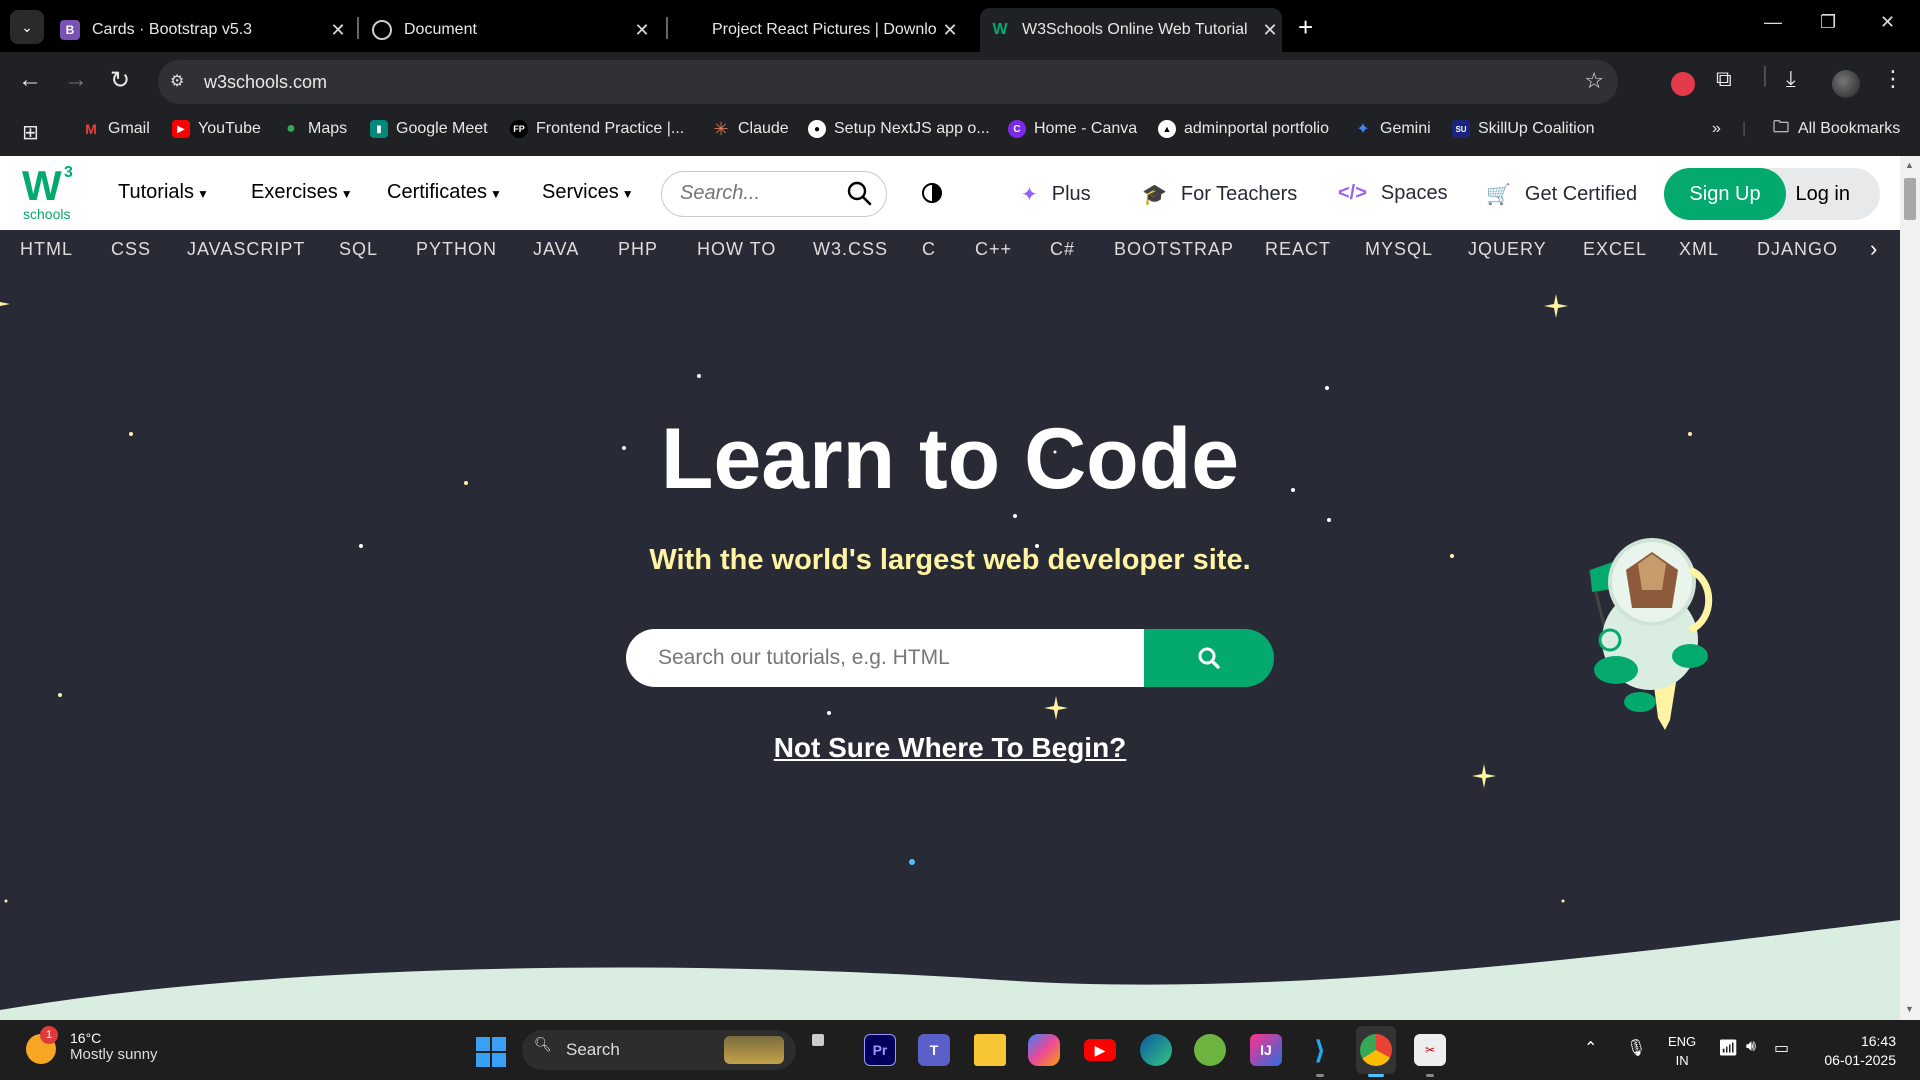 The image size is (1920, 1080). What do you see at coordinates (1219, 194) in the screenshot?
I see `for-teachers-link: 🎓 For Teachers` at bounding box center [1219, 194].